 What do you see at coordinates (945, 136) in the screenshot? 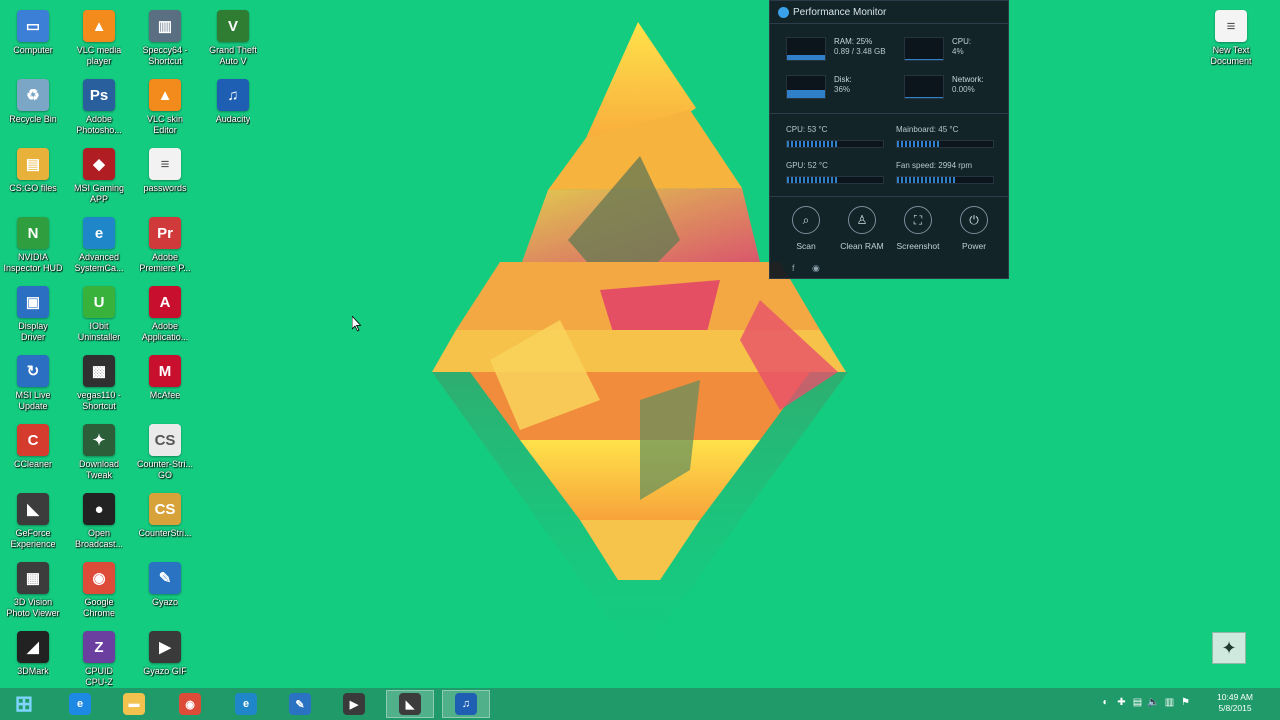
I see `sensor-mainboard-temp: Mainboard: 45 °C` at bounding box center [945, 136].